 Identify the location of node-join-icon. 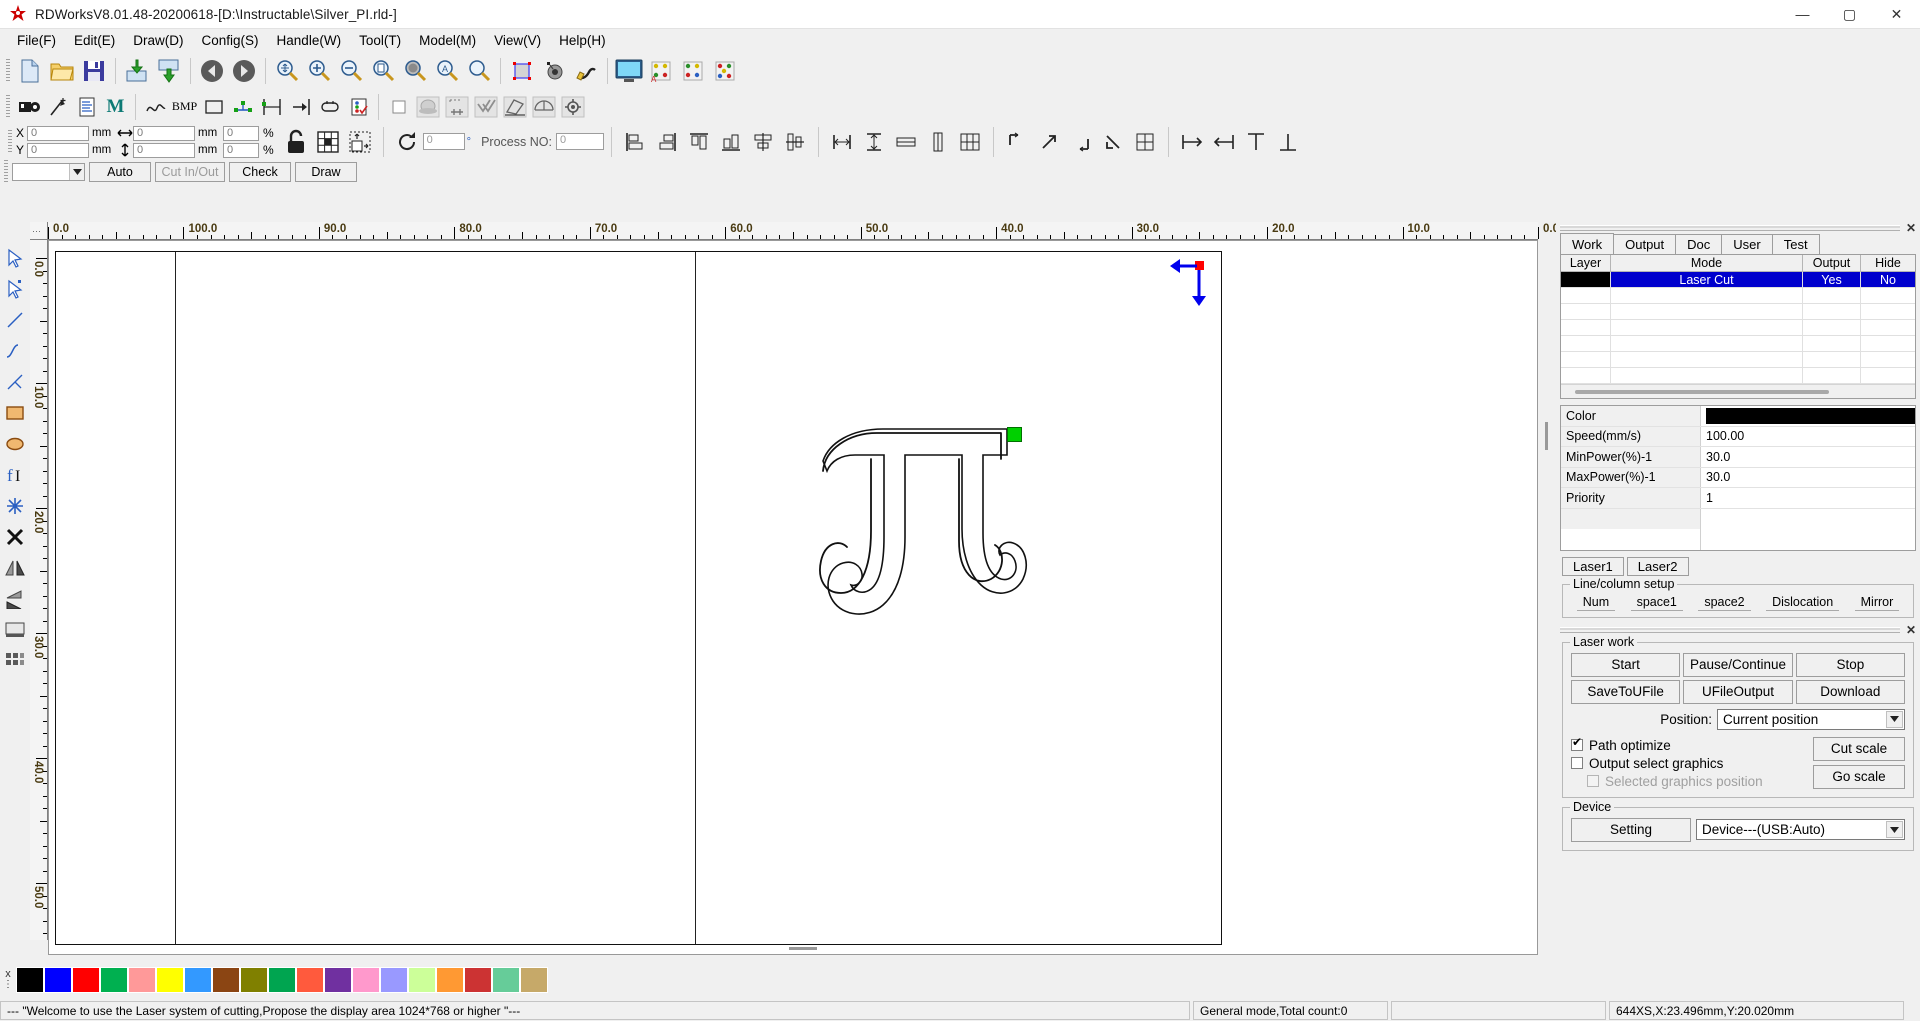
(242, 106).